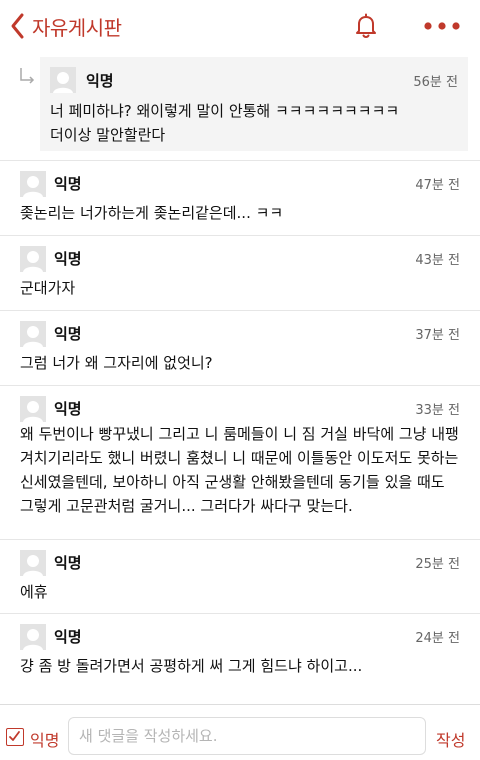 The height and width of the screenshot is (760, 480). I want to click on comment-input, so click(247, 736).